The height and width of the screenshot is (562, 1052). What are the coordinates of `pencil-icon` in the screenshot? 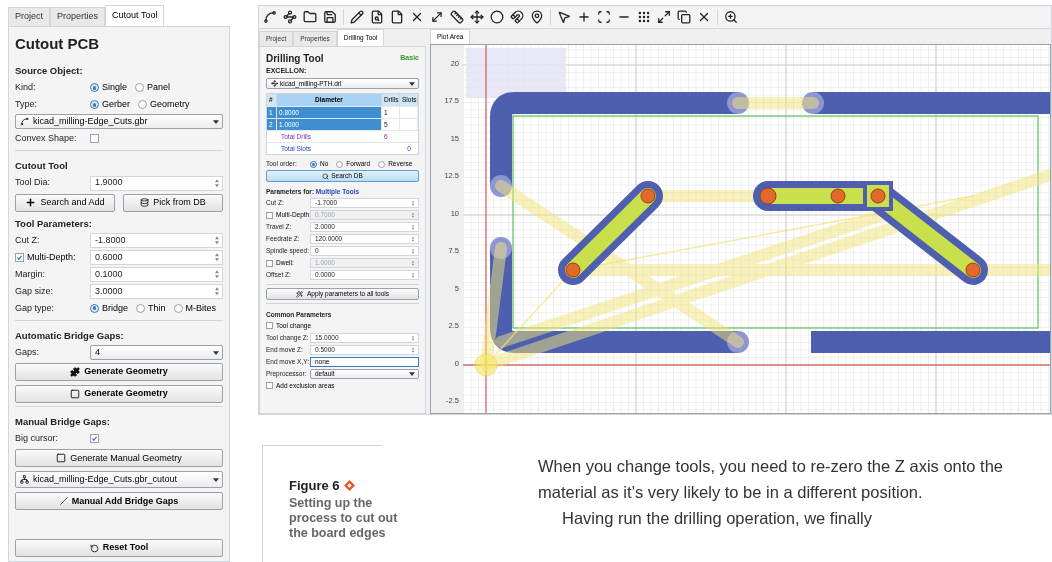 It's located at (357, 17).